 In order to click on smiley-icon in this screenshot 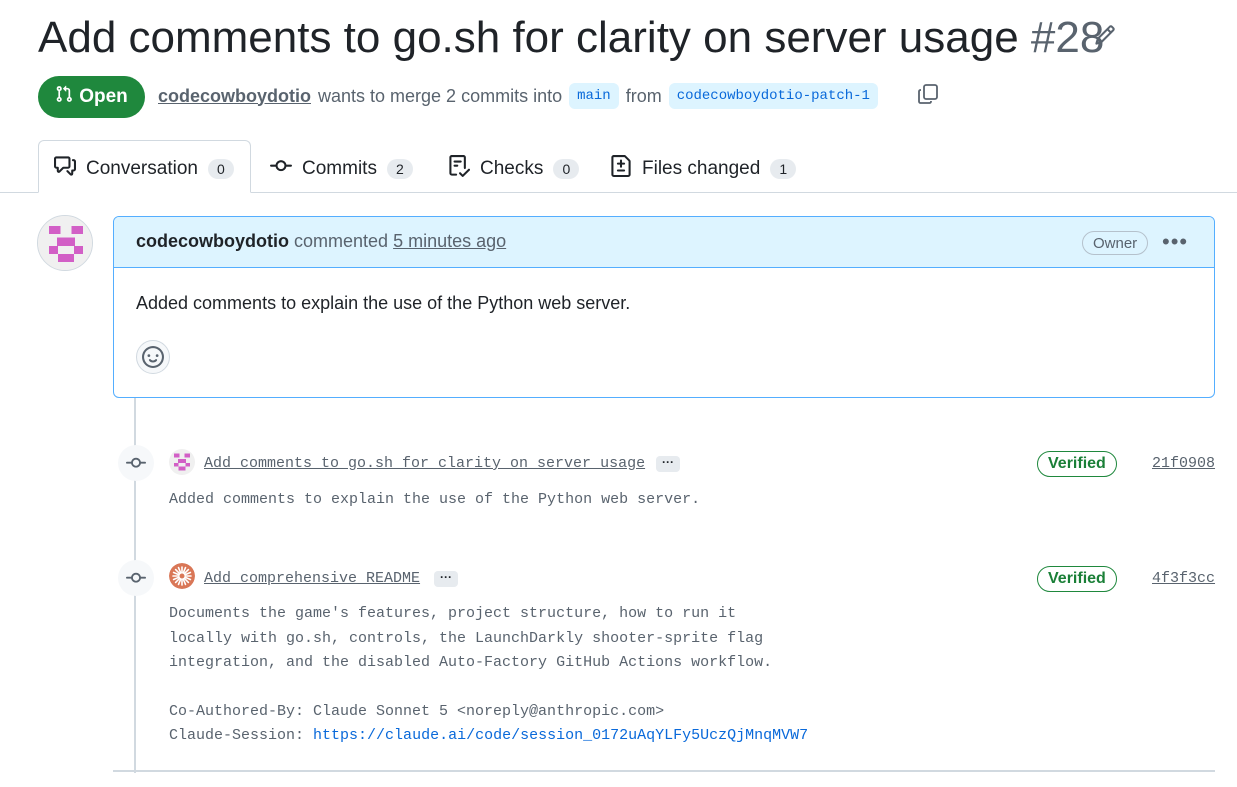, I will do `click(153, 357)`.